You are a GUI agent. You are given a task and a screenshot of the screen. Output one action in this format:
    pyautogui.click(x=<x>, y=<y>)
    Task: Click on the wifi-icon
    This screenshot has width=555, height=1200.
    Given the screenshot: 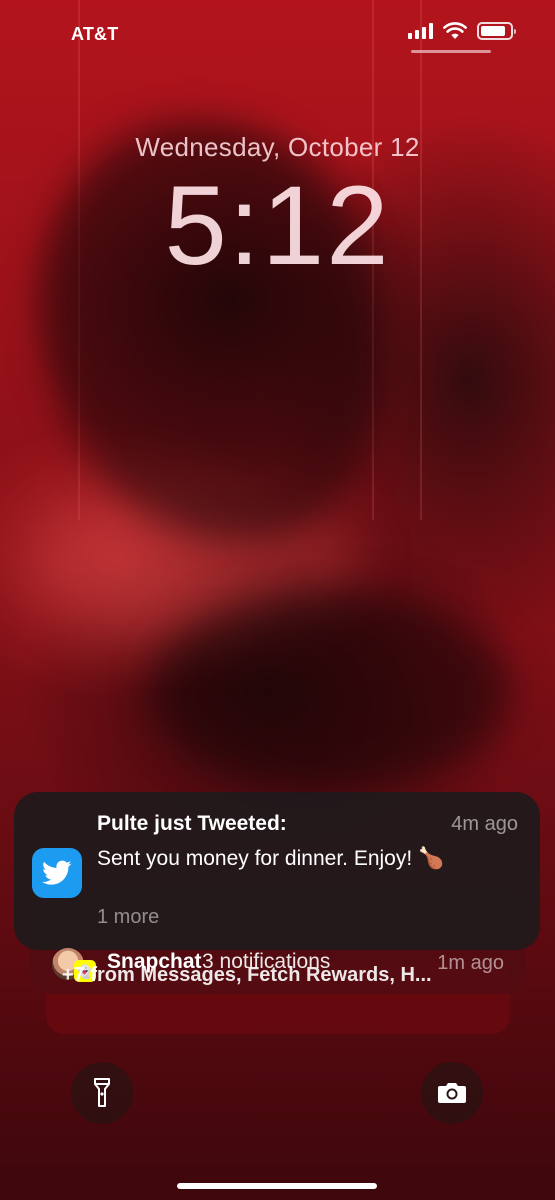 What is the action you would take?
    pyautogui.click(x=455, y=30)
    